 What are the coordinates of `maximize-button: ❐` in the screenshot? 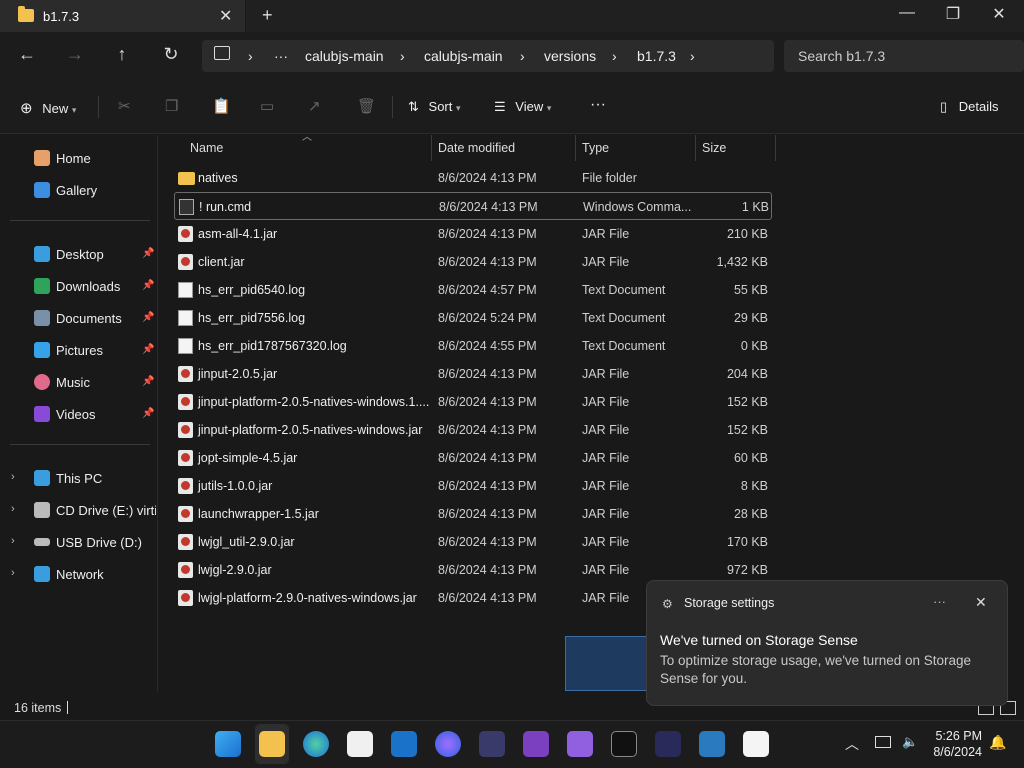 It's located at (953, 14).